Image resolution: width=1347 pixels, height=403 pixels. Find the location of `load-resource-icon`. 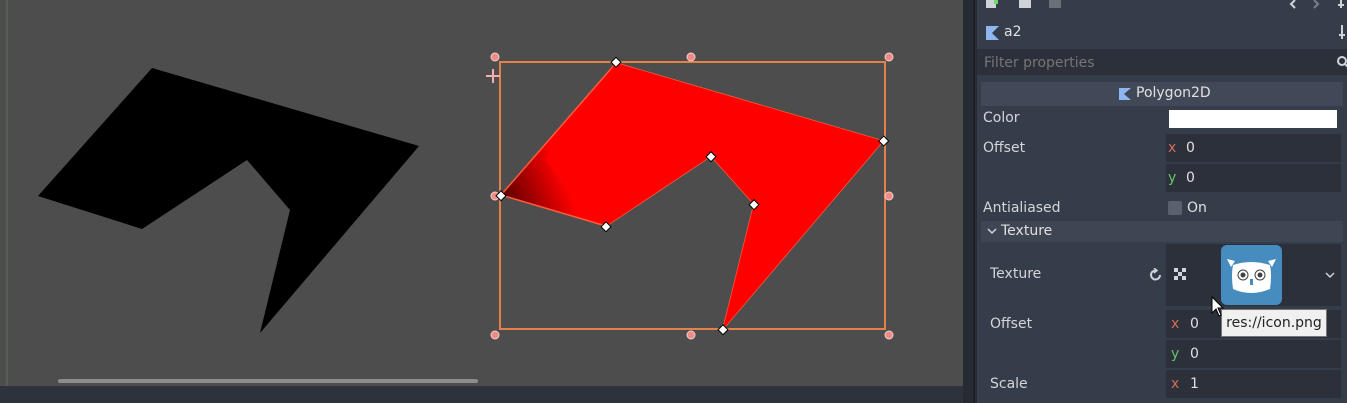

load-resource-icon is located at coordinates (1025, 4).